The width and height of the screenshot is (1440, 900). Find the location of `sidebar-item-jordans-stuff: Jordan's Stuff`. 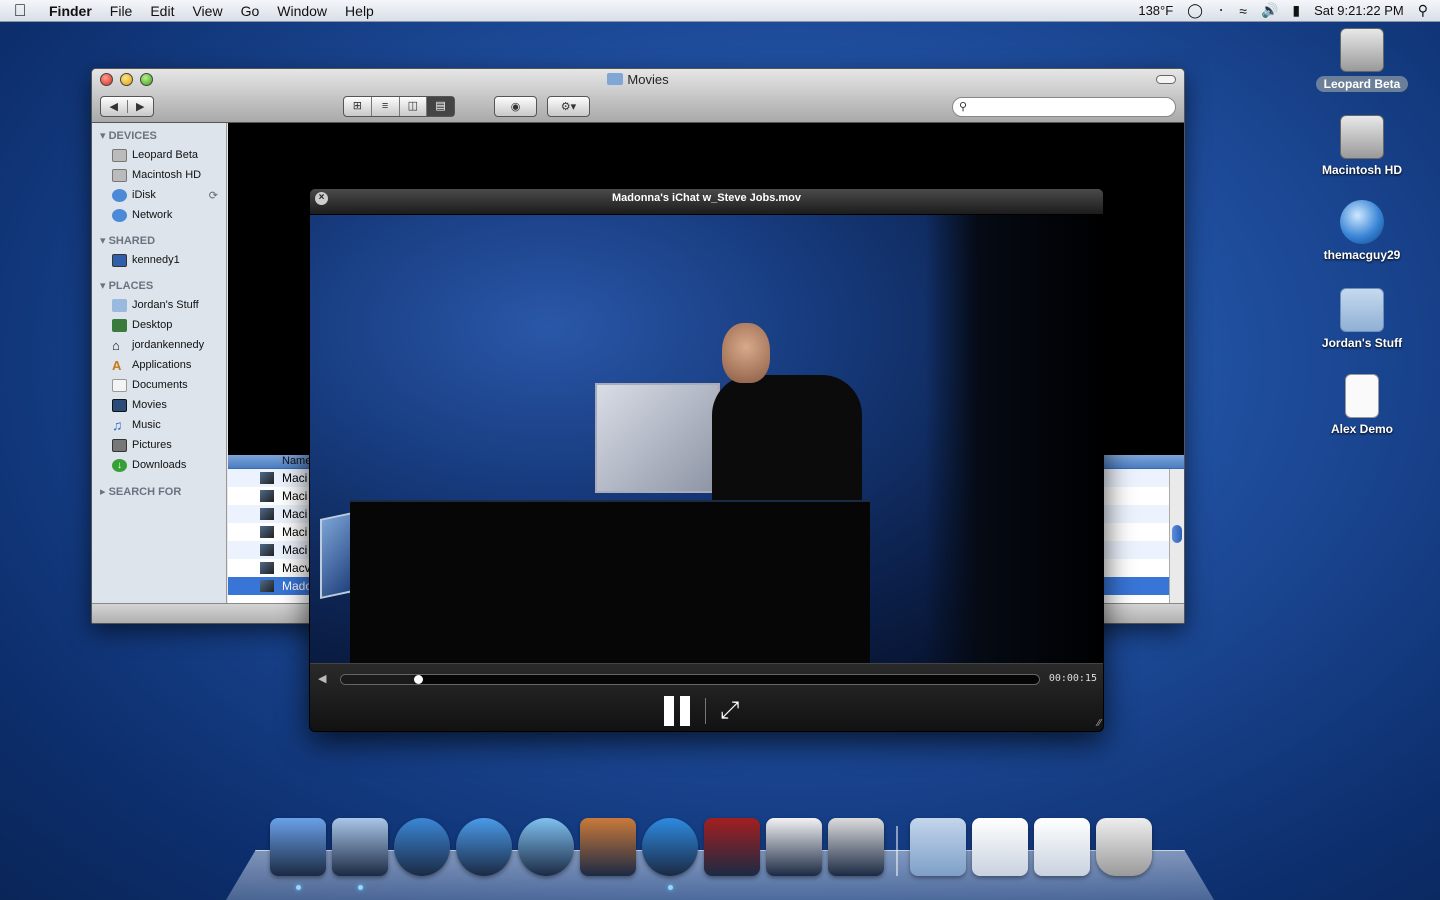

sidebar-item-jordans-stuff: Jordan's Stuff is located at coordinates (159, 305).